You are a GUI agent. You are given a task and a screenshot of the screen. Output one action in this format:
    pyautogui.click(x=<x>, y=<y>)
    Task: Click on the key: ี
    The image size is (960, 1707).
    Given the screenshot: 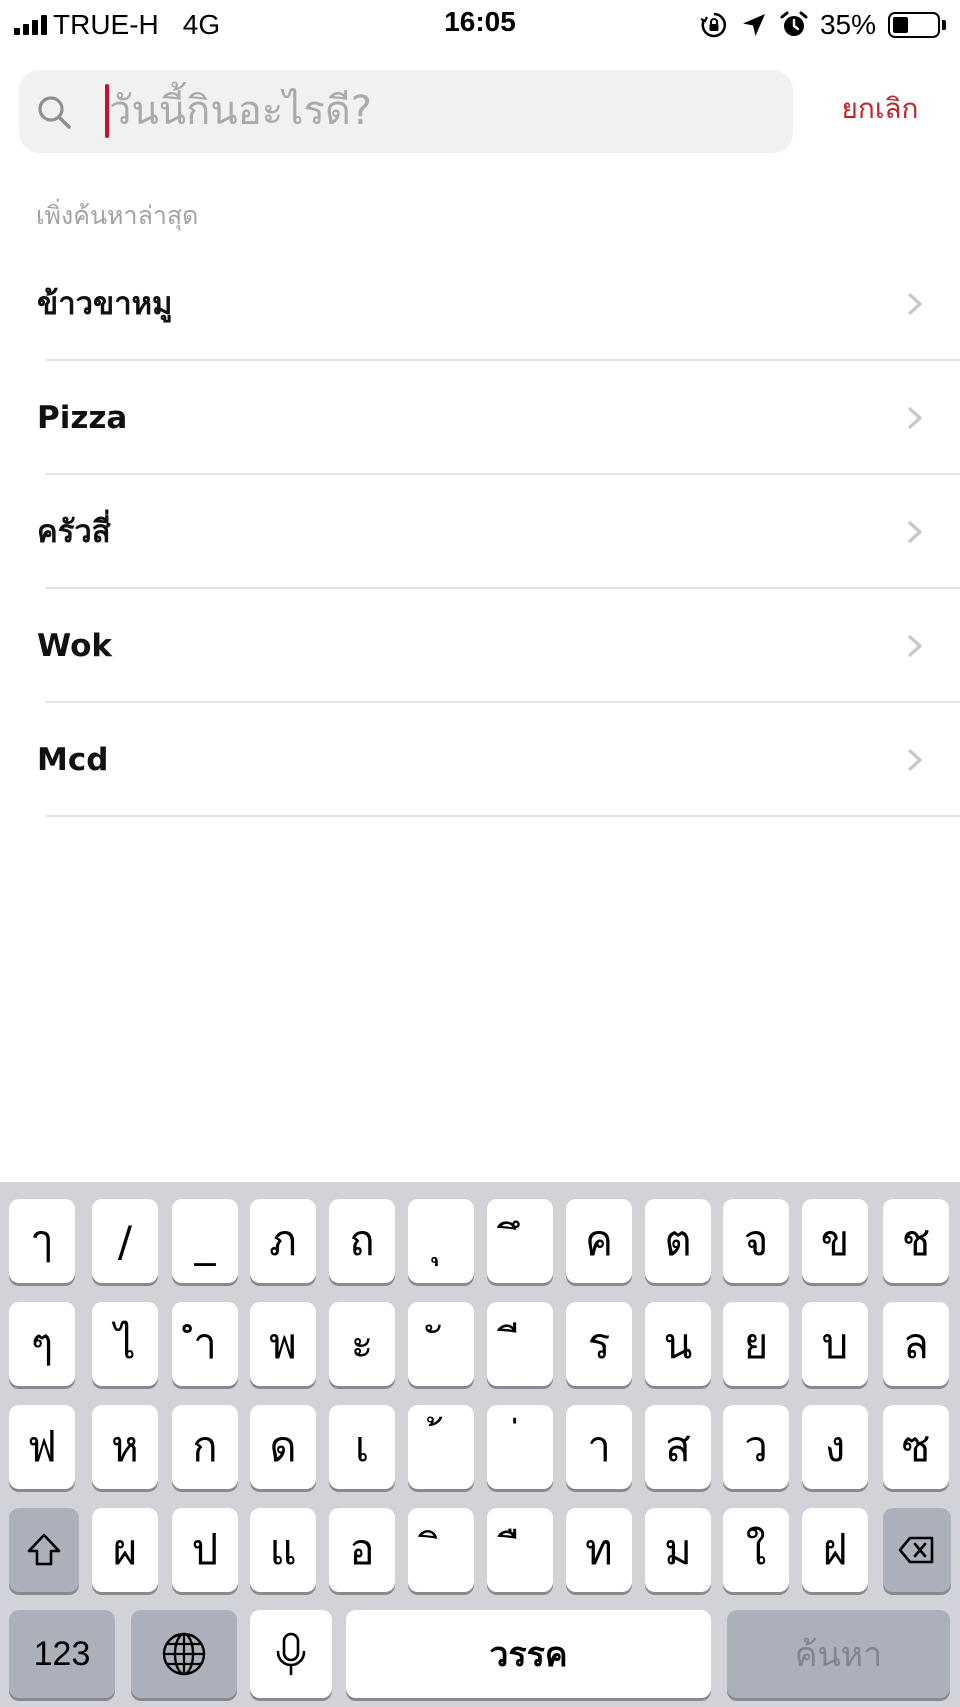 What is the action you would take?
    pyautogui.click(x=520, y=1344)
    